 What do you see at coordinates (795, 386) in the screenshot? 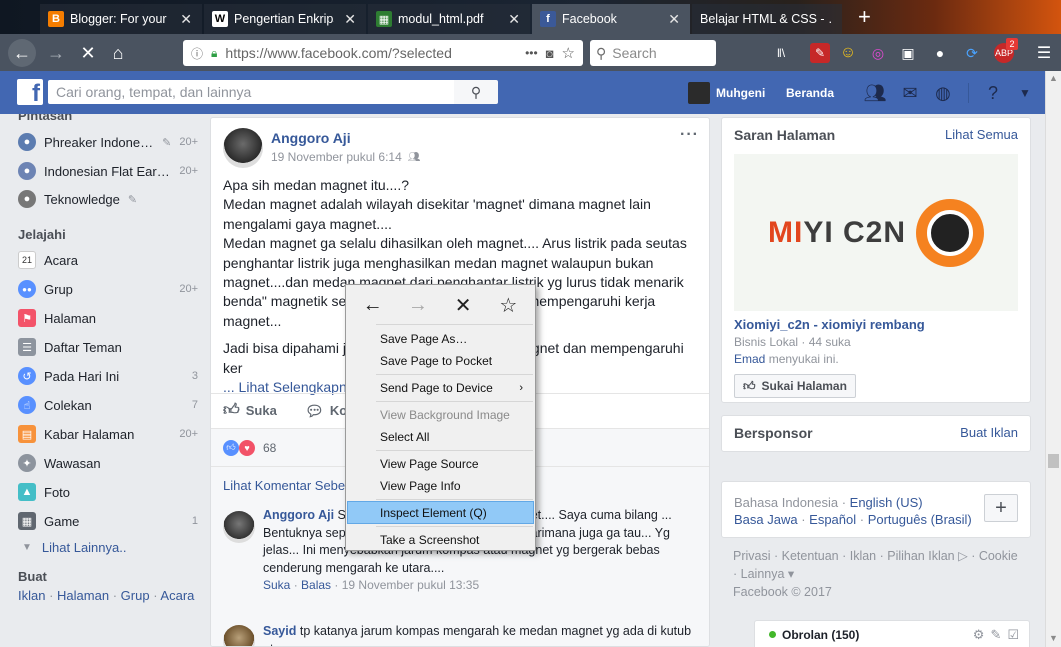
I see `like-page-button: 👍︎ Sukai Halaman` at bounding box center [795, 386].